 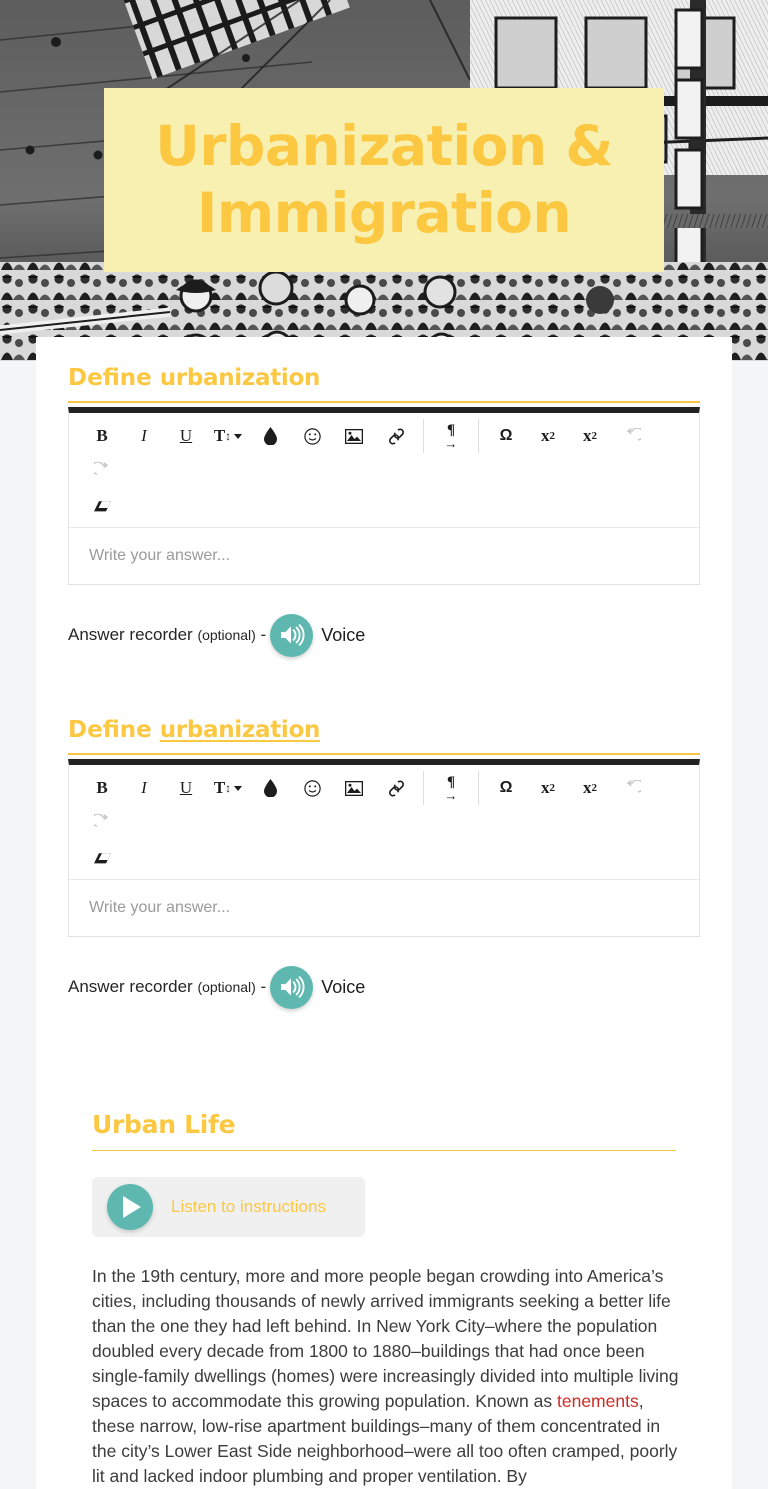 I want to click on page-title: Urbanization & Immigration, so click(x=384, y=180).